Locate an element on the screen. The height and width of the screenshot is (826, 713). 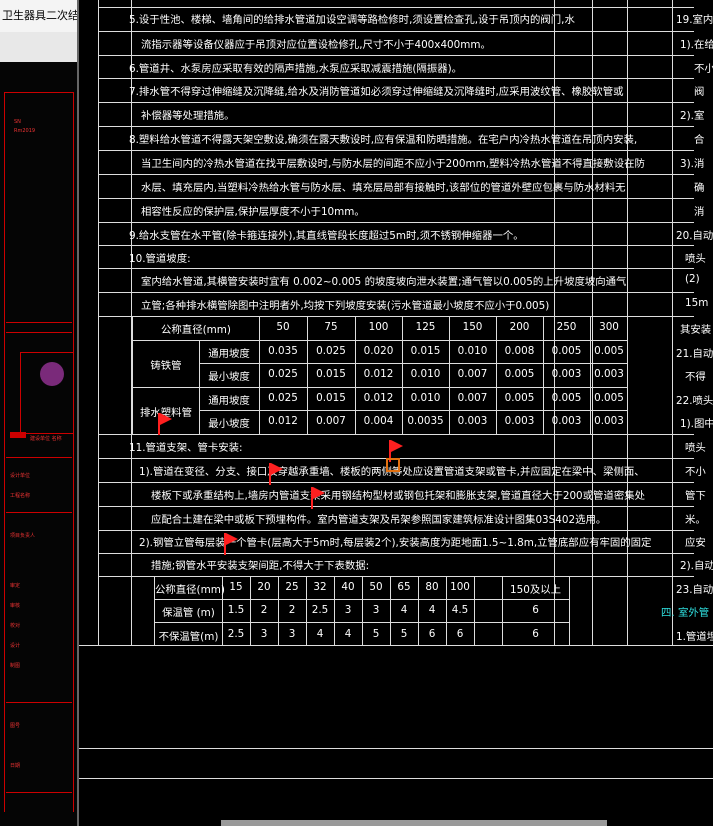
selection-marker-icon is located at coordinates (393, 465).